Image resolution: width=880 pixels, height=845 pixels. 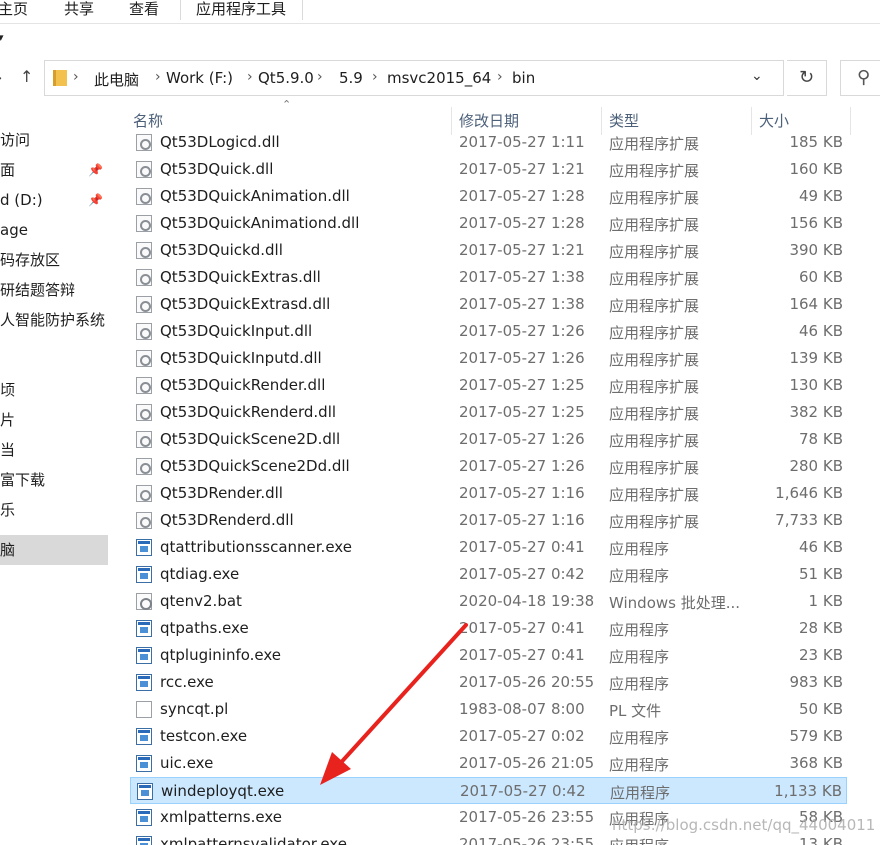 What do you see at coordinates (14, 230) in the screenshot?
I see `sidebar-item-label: age` at bounding box center [14, 230].